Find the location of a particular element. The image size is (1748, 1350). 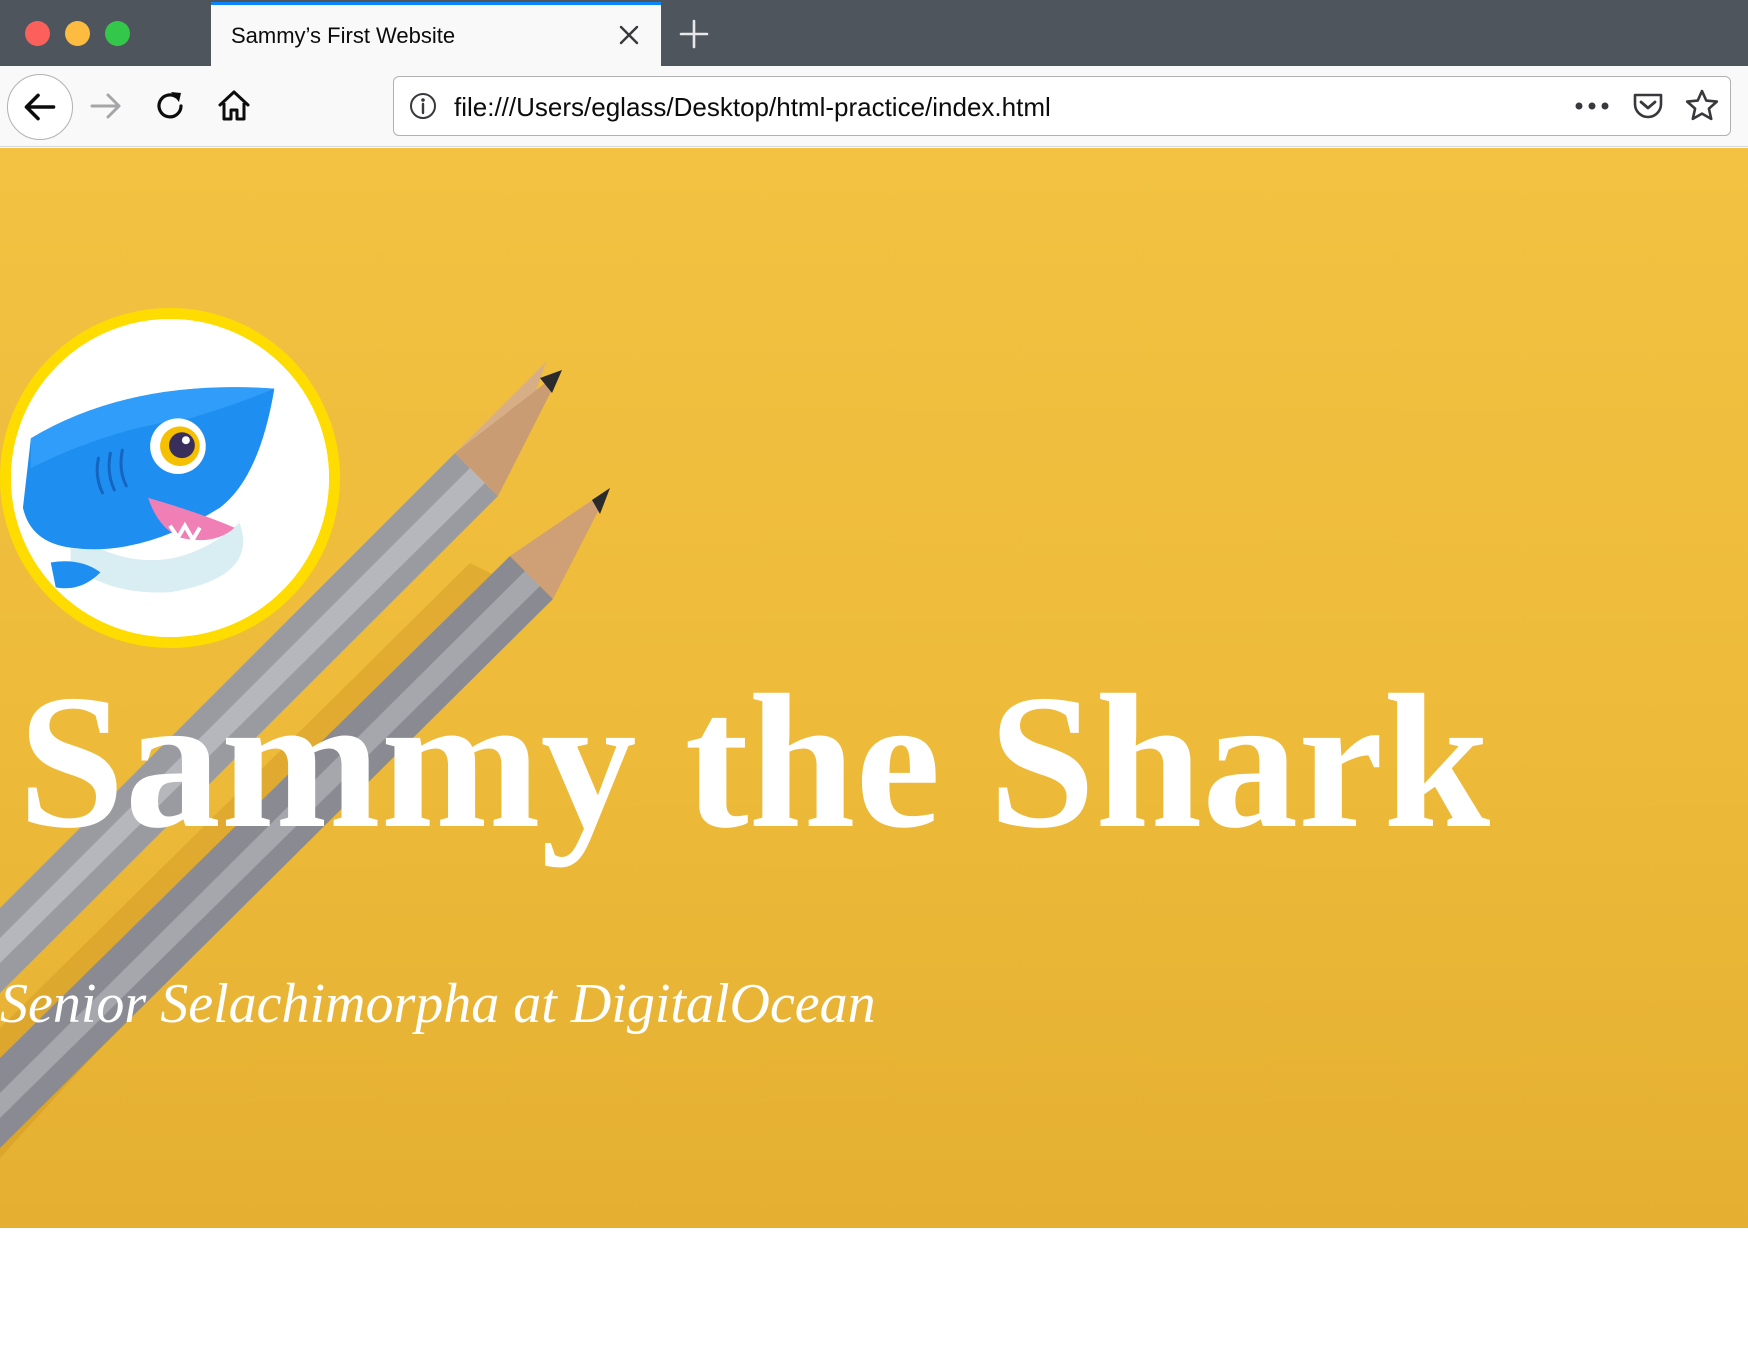

star-icon is located at coordinates (1702, 106).